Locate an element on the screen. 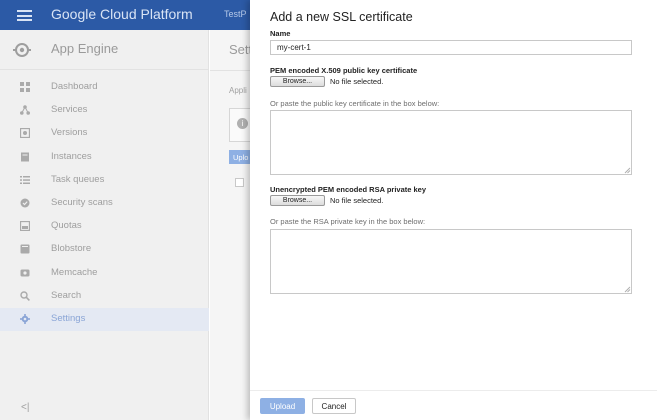  versions-icon is located at coordinates (25, 133).